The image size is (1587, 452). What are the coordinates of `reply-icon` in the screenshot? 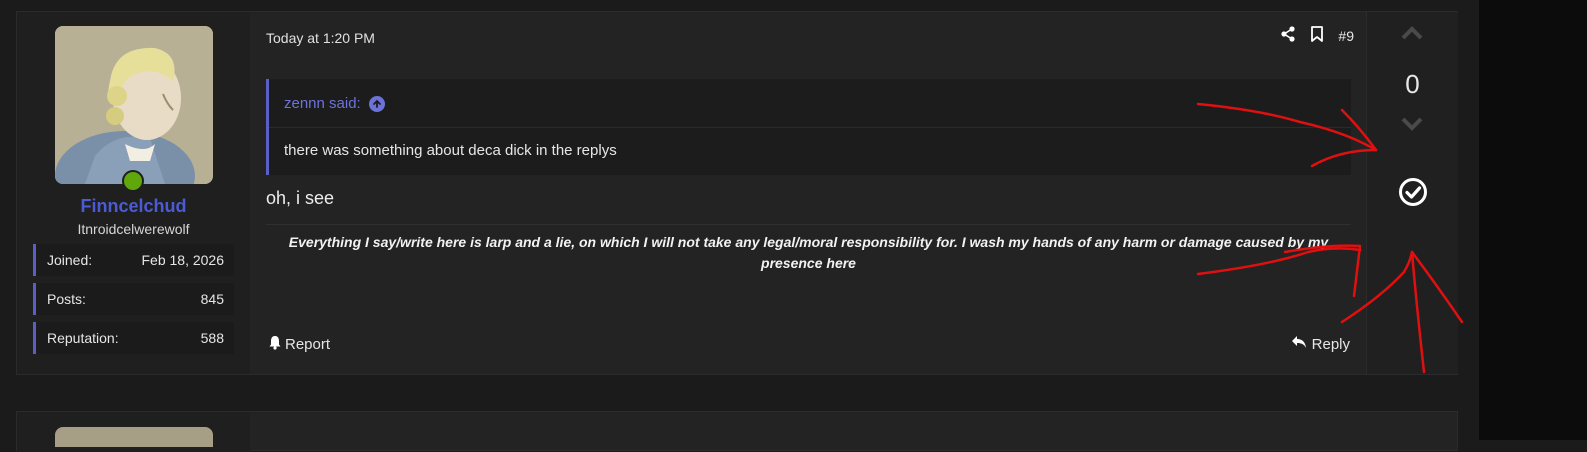 It's located at (1299, 344).